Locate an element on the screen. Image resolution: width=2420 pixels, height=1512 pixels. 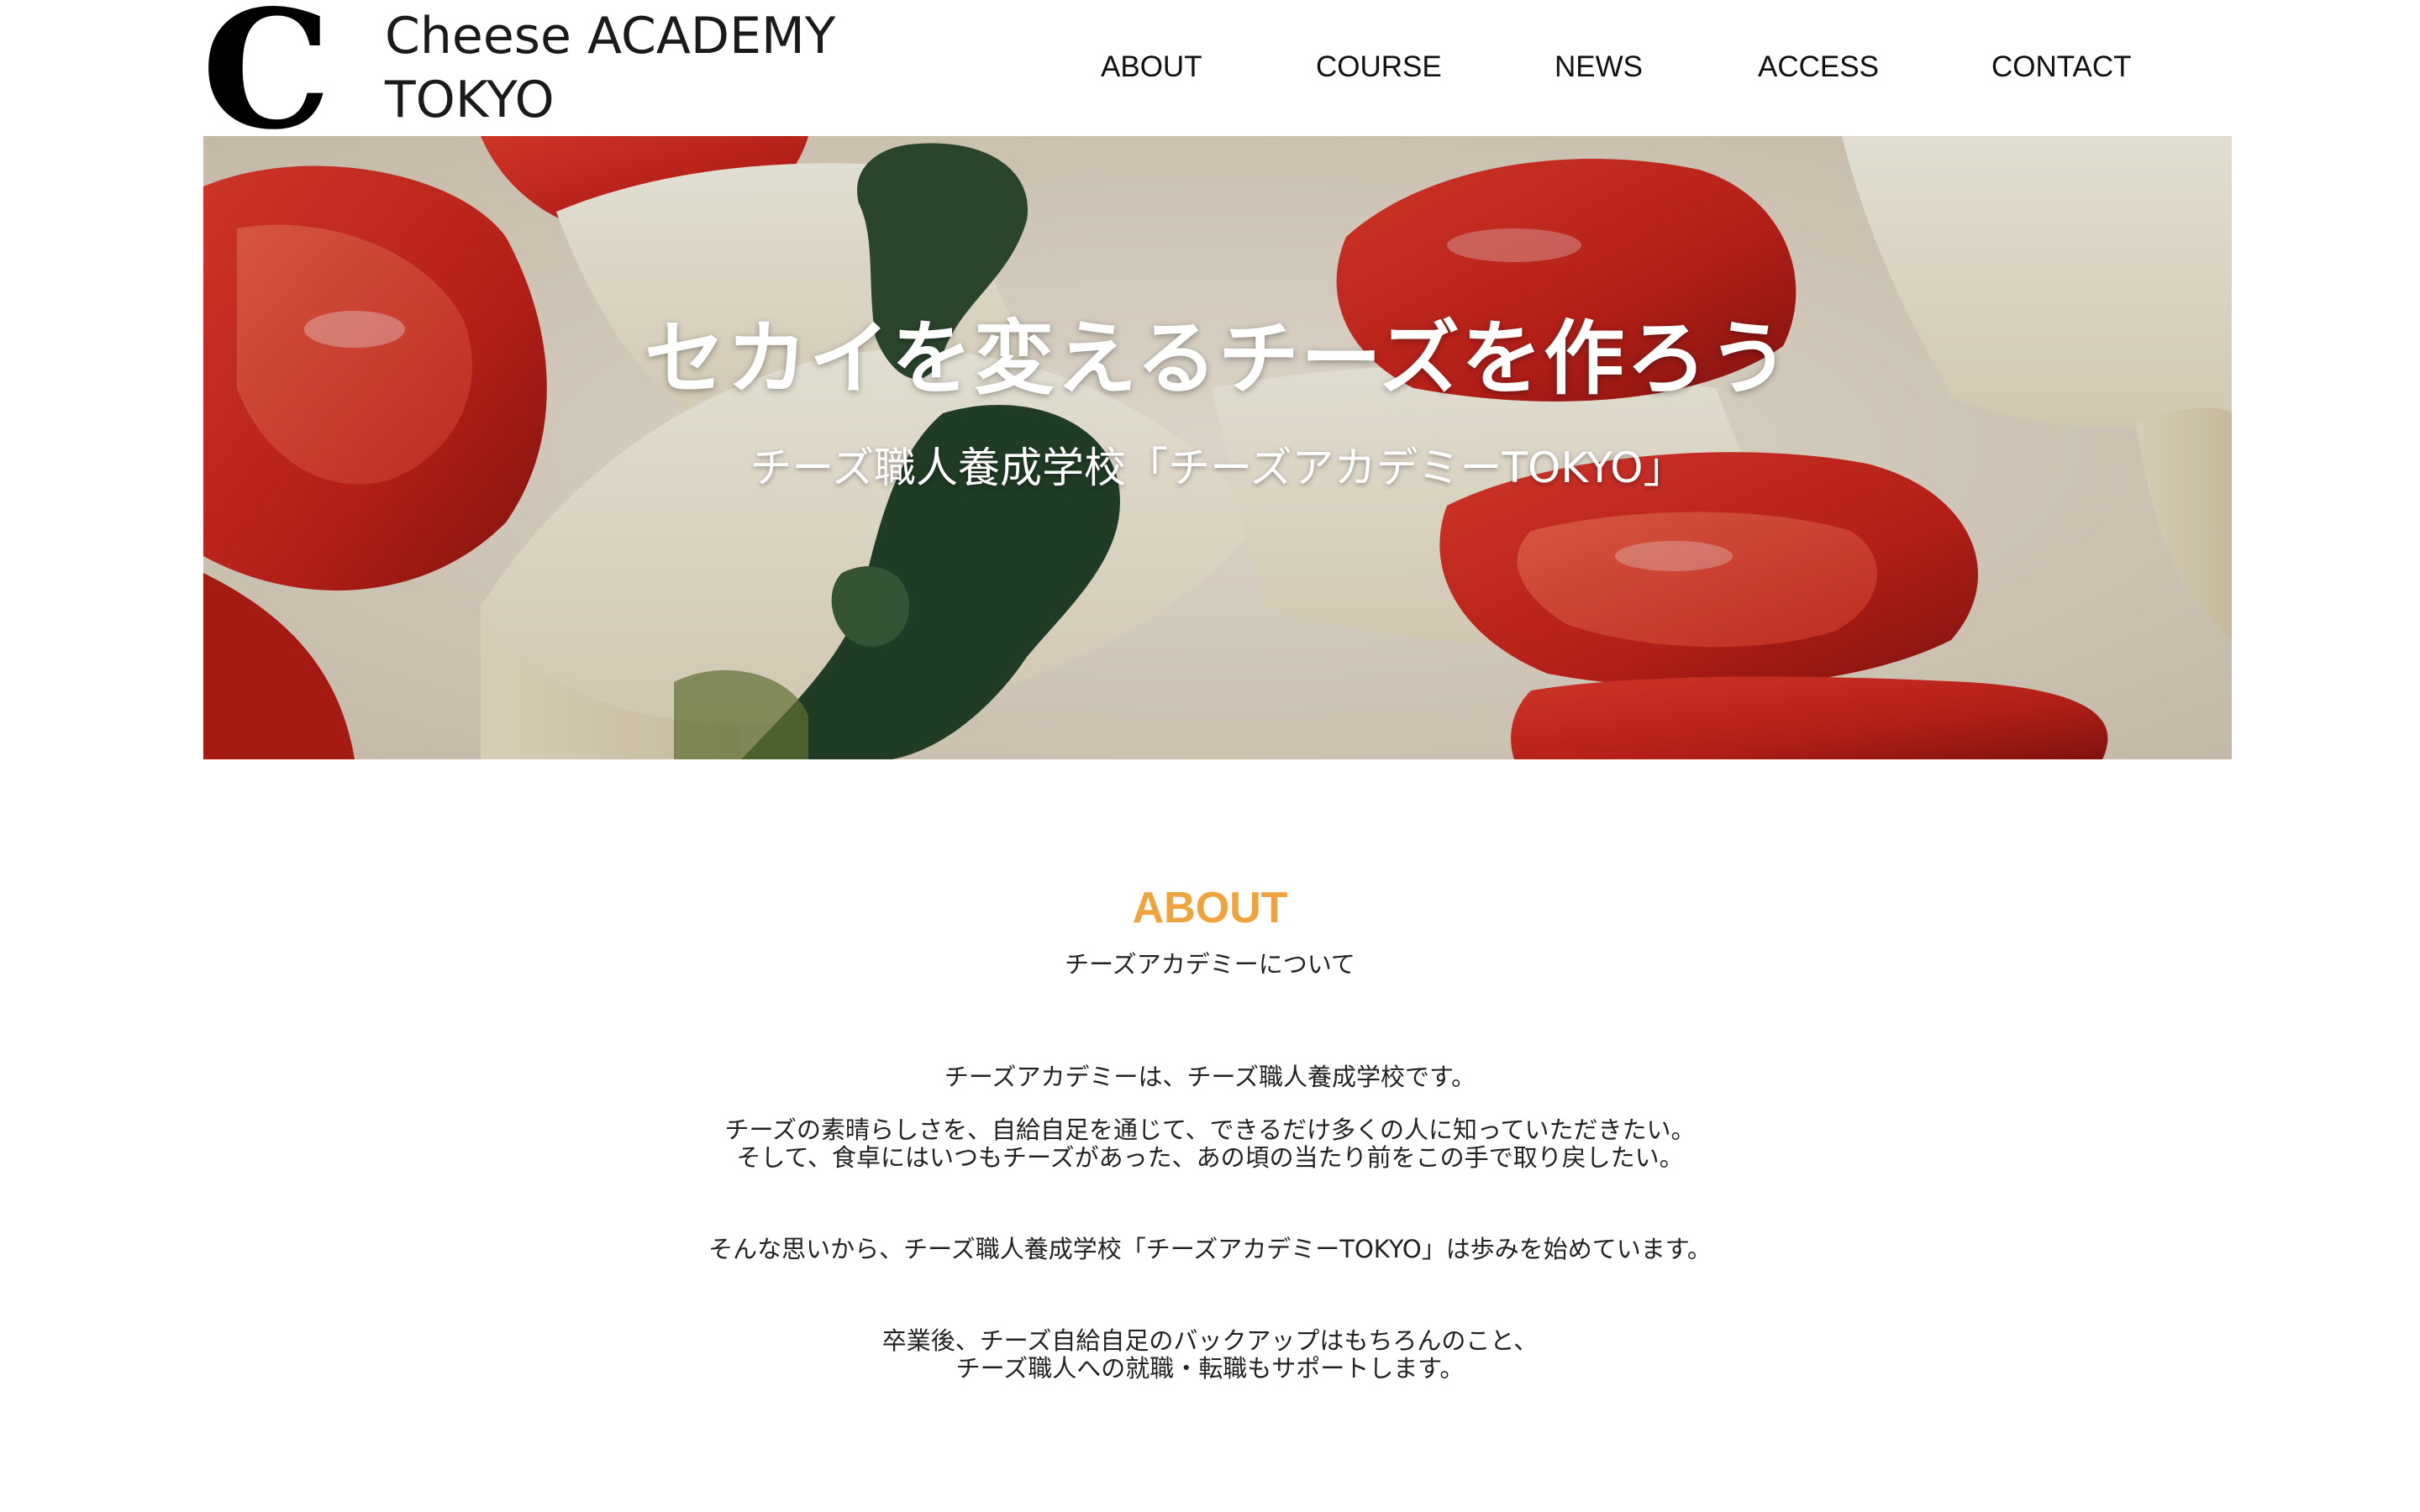
about-line: 卒業後、チーズ自給自足のバックアップはもちろんのこと、 is located at coordinates (1210, 1340).